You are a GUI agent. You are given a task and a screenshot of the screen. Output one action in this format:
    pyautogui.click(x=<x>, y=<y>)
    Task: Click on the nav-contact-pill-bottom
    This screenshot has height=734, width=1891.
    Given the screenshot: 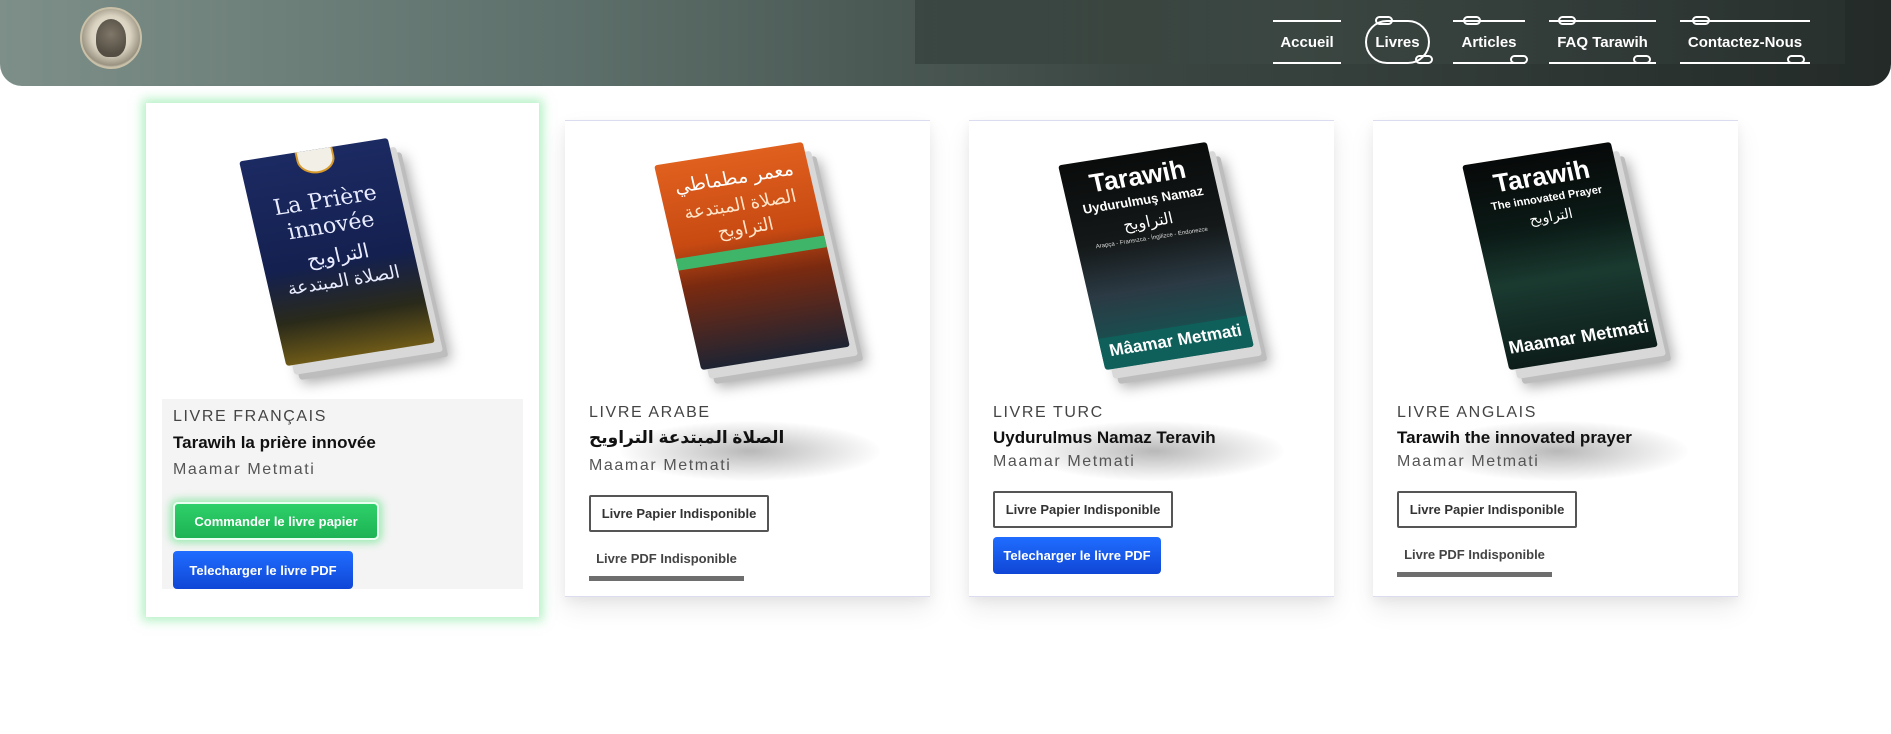 What is the action you would take?
    pyautogui.click(x=1796, y=59)
    